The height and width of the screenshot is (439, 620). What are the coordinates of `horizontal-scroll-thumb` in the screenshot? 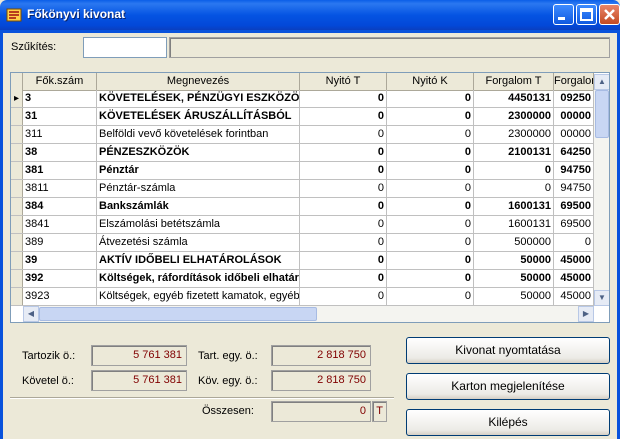 It's located at (178, 314).